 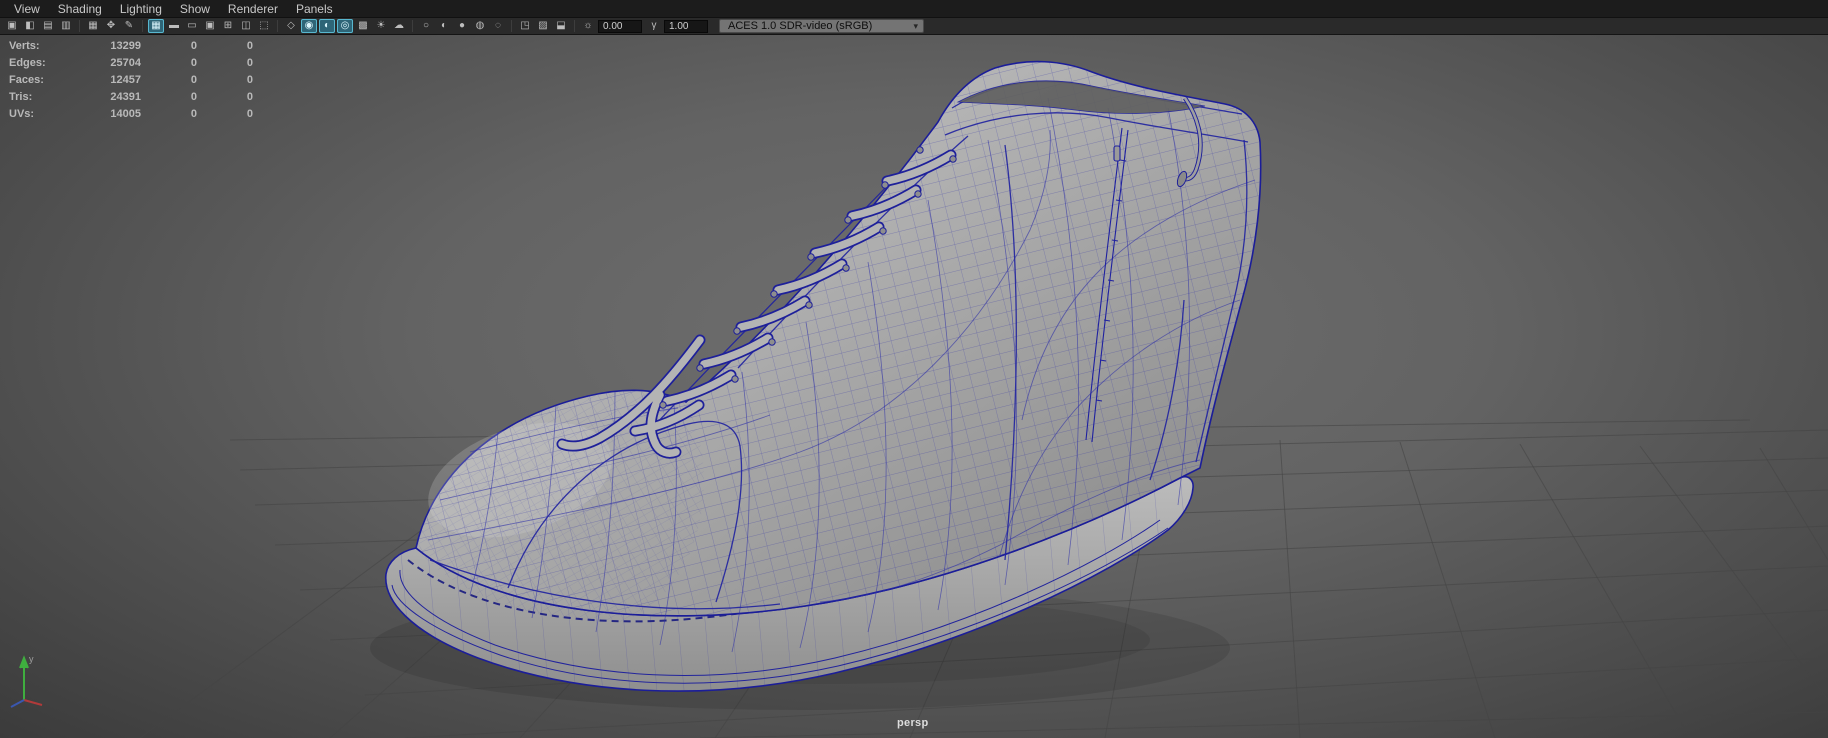 I want to click on exposure-input, so click(x=620, y=26).